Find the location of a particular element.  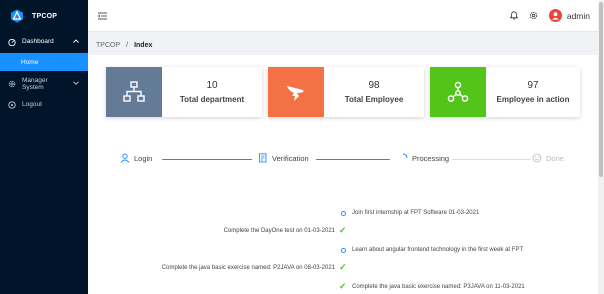

stat-card-department: 10 Total department is located at coordinates (184, 92).